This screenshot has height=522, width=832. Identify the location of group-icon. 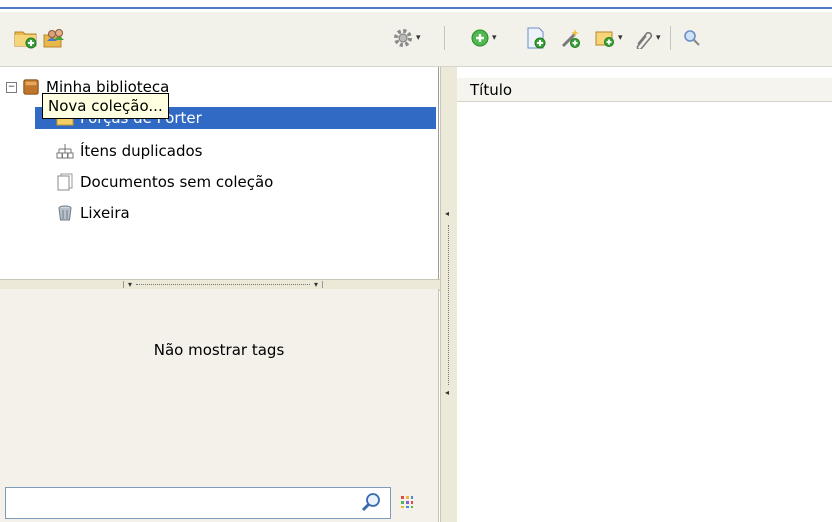
(53, 38).